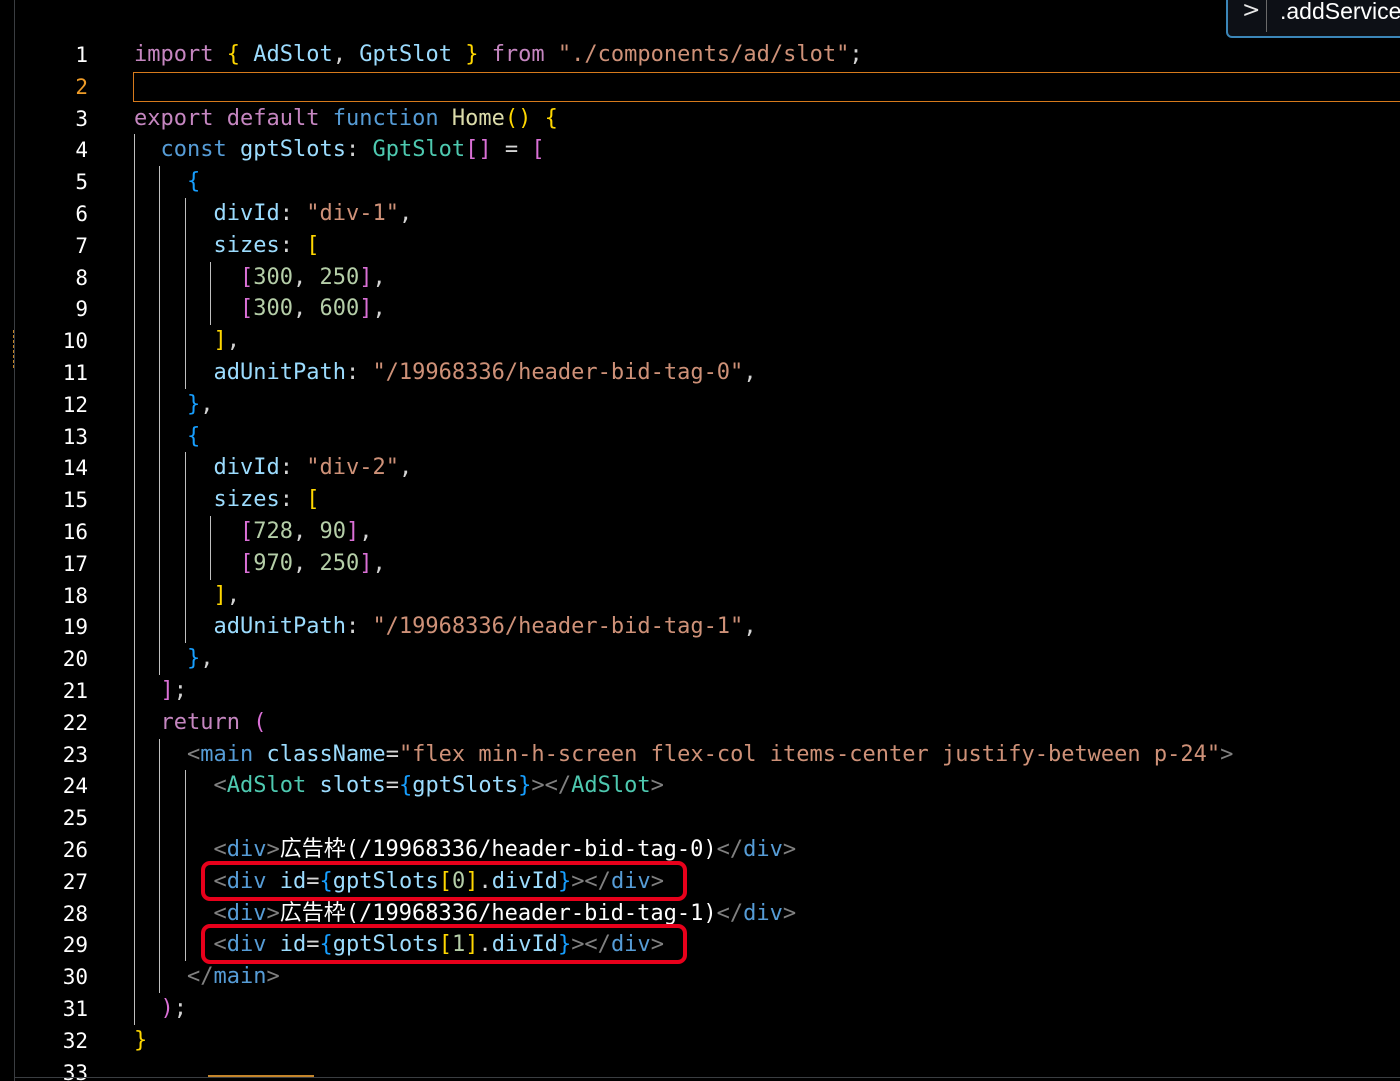 This screenshot has width=1400, height=1081. Describe the element at coordinates (44, 786) in the screenshot. I see `line-number: 24` at that location.